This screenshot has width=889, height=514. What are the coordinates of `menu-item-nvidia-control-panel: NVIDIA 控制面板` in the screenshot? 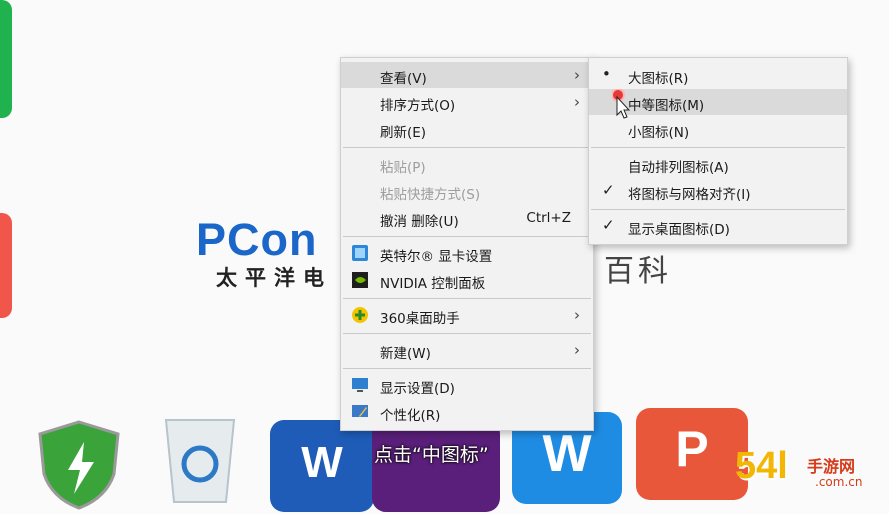 It's located at (467, 280).